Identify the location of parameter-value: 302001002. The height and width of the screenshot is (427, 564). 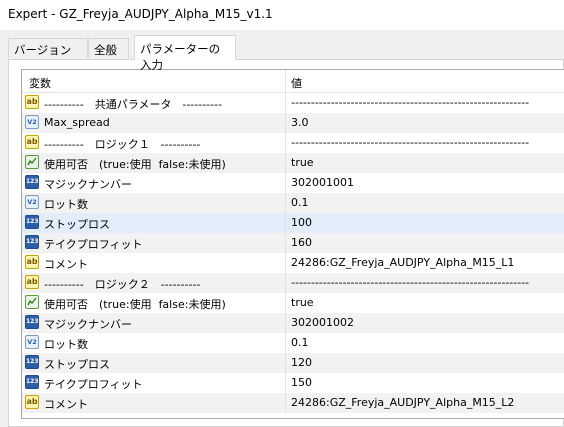
(322, 322).